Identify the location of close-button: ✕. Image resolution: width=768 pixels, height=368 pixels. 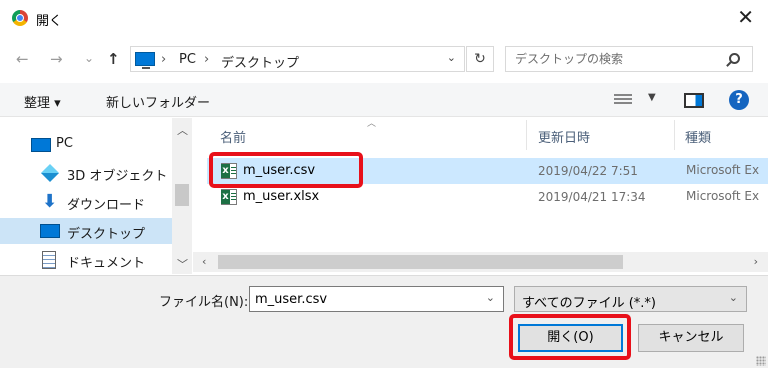
(745, 17).